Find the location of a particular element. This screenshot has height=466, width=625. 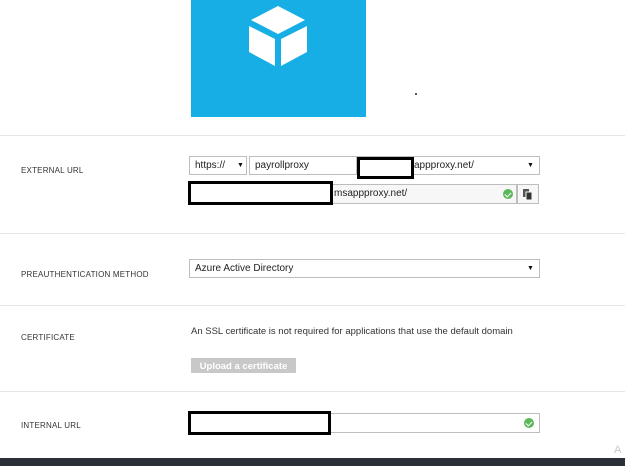

upload-certificate-button: Upload a certificate is located at coordinates (243, 365).